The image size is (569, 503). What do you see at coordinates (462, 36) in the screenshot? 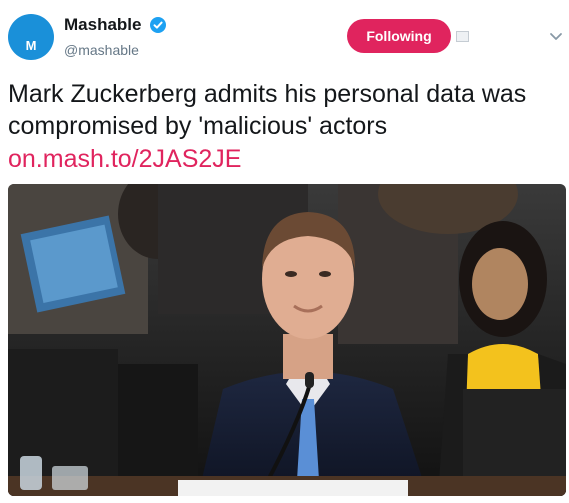
I see `mute-icon` at bounding box center [462, 36].